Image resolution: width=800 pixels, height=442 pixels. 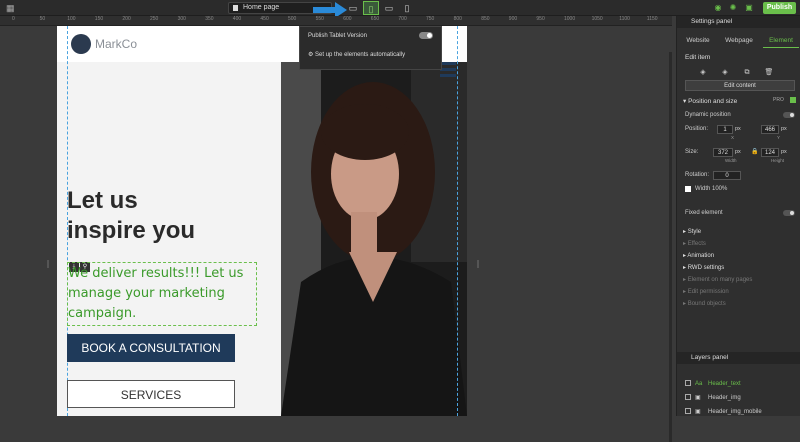 I want to click on lock-icon: 🔒, so click(x=754, y=151).